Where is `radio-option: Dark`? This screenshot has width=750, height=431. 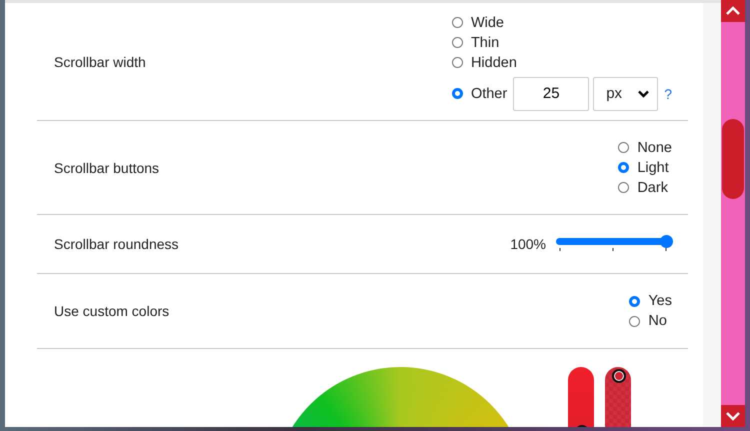 radio-option: Dark is located at coordinates (643, 188).